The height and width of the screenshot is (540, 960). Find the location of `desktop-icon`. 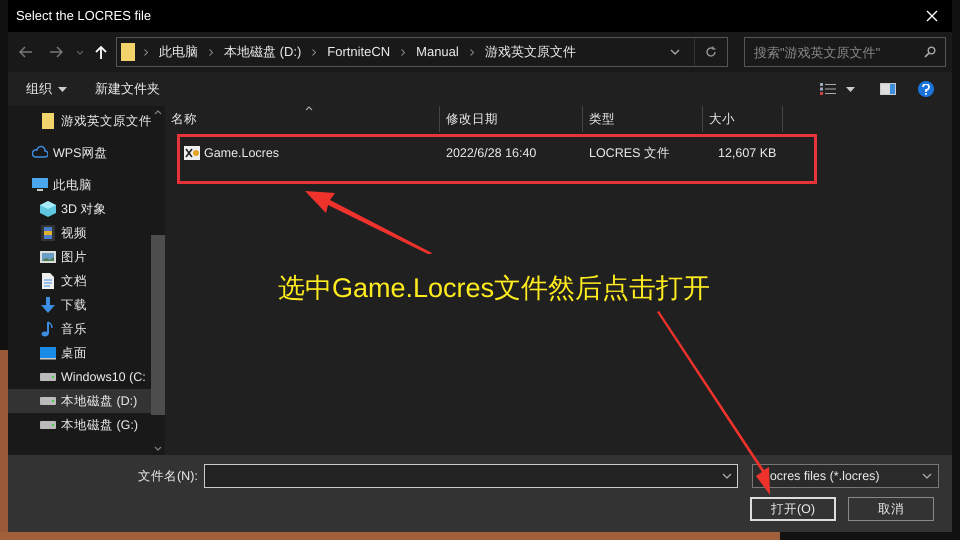

desktop-icon is located at coordinates (48, 353).